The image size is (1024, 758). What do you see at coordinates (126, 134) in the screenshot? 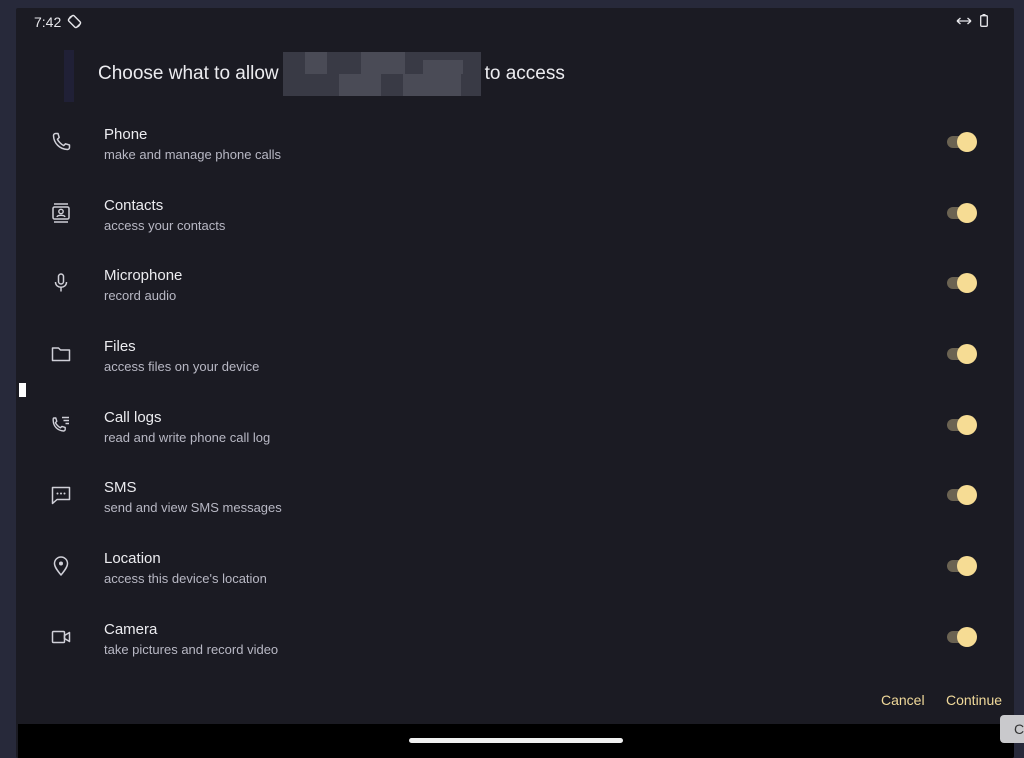
I see `permission-title: Phone` at bounding box center [126, 134].